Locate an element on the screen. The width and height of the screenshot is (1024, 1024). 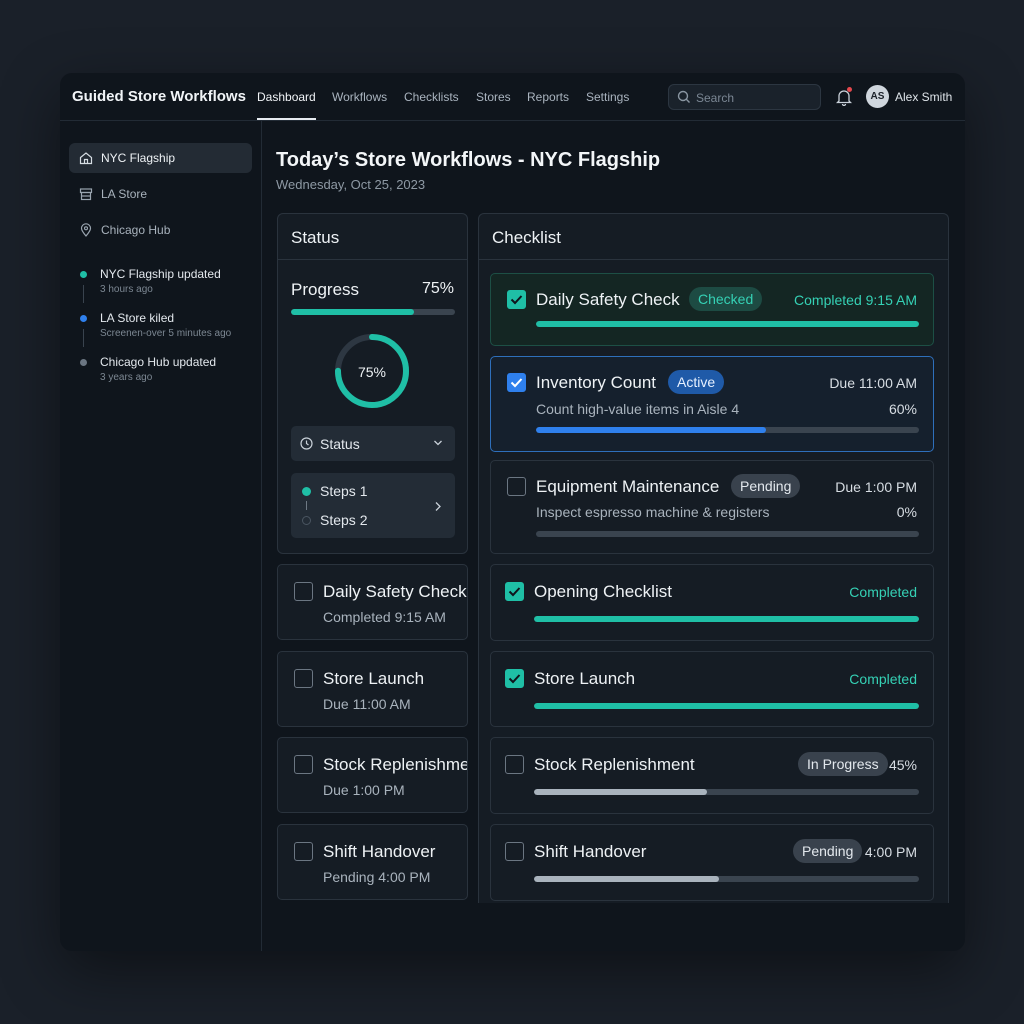
sidebar-item-label: Chicago Hub is located at coordinates (136, 230).